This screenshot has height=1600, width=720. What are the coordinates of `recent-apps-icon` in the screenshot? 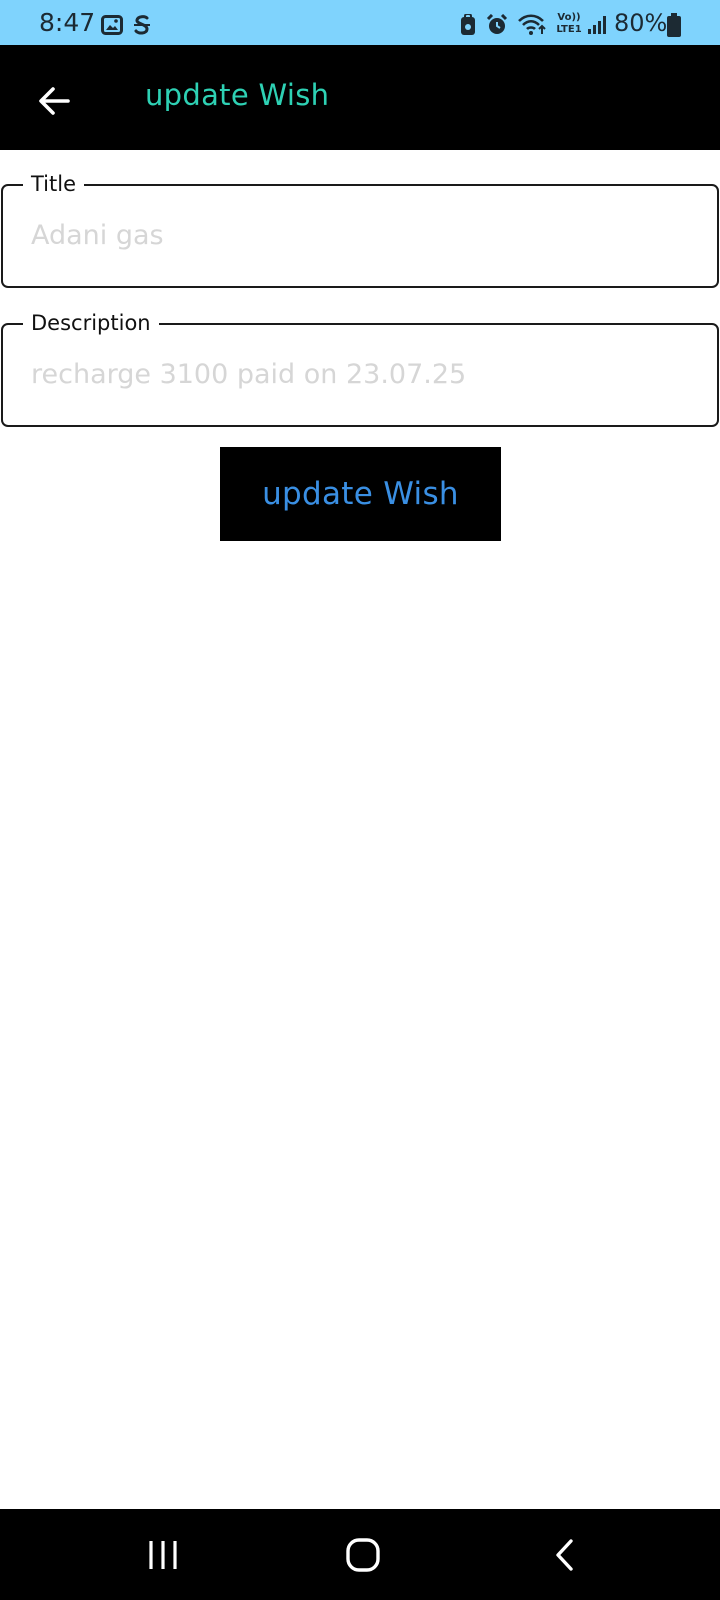 It's located at (163, 1555).